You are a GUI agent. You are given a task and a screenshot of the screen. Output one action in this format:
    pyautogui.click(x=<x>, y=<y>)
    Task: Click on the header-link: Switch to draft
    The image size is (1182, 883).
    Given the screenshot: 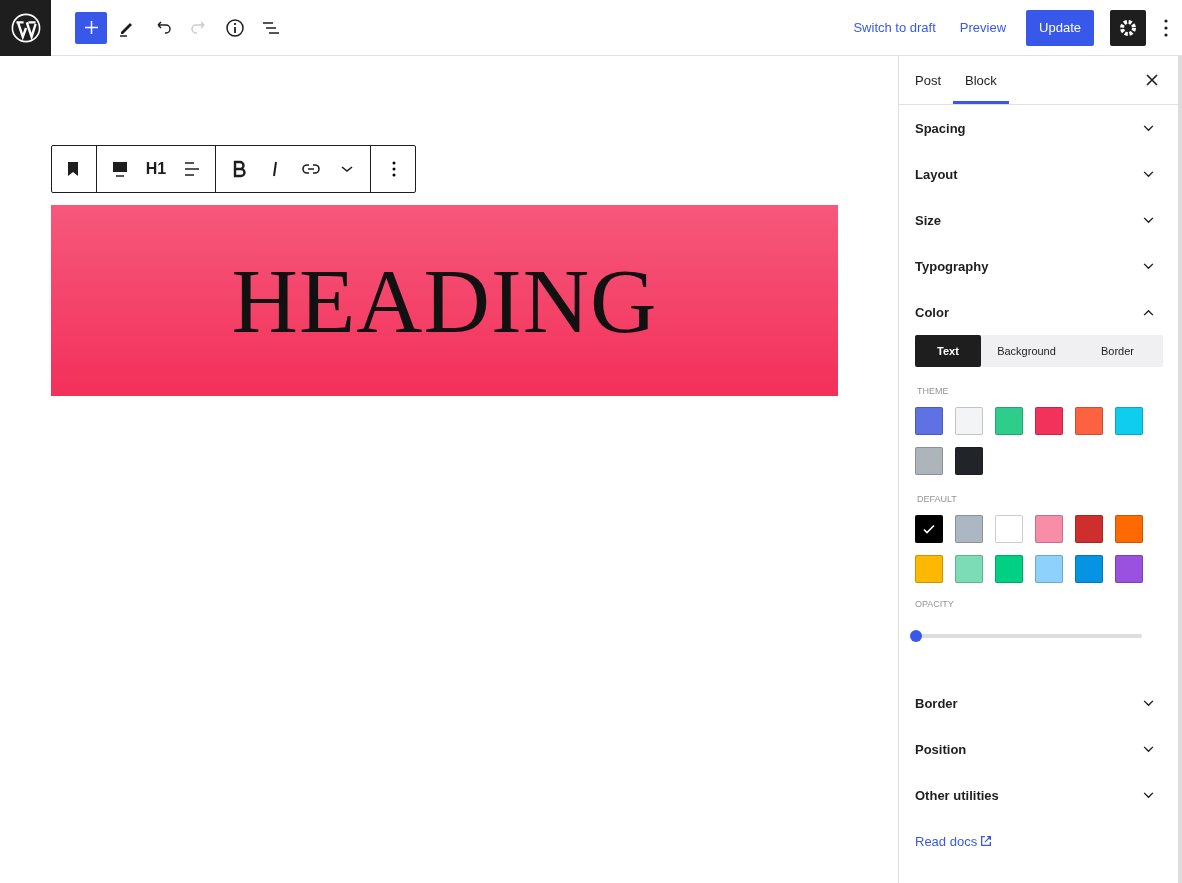 What is the action you would take?
    pyautogui.click(x=894, y=27)
    